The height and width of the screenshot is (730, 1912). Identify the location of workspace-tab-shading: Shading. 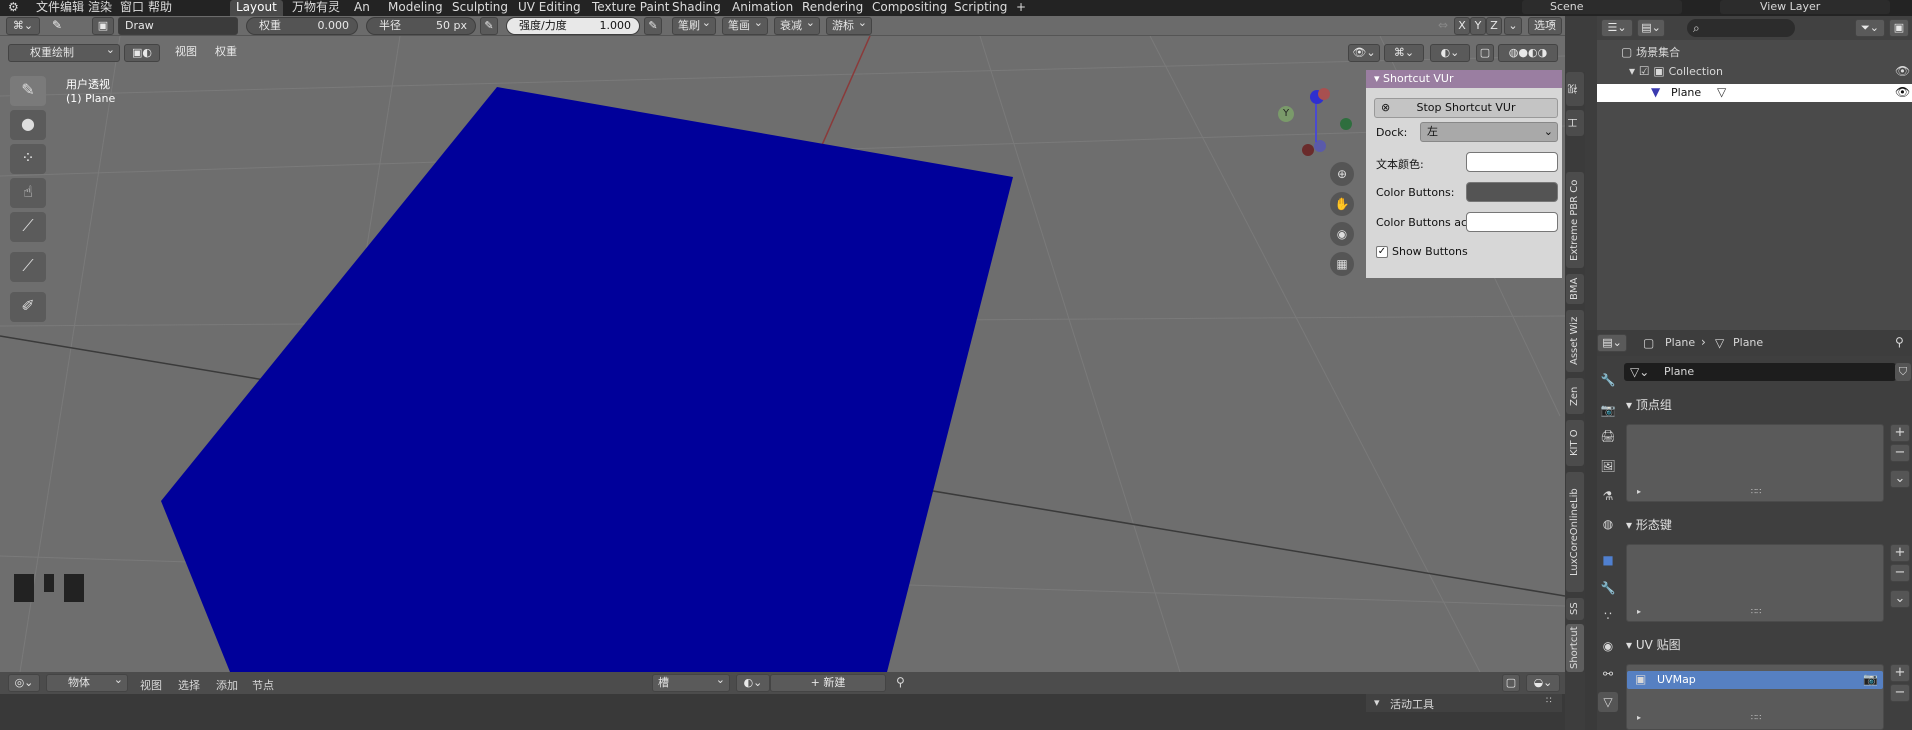
(696, 8).